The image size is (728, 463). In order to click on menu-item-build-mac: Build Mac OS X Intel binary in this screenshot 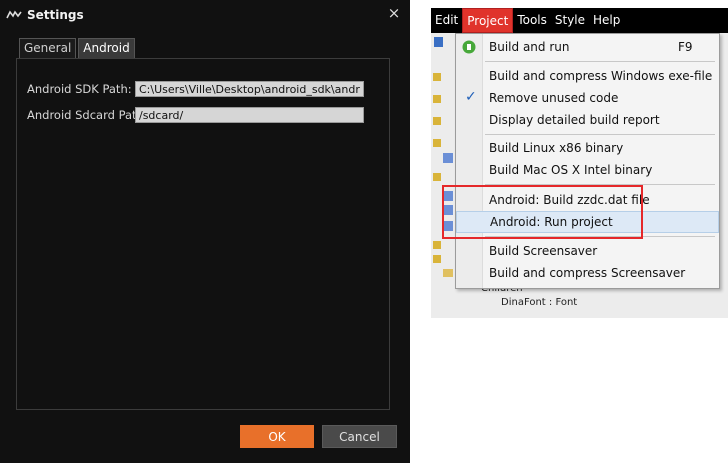, I will do `click(587, 170)`.